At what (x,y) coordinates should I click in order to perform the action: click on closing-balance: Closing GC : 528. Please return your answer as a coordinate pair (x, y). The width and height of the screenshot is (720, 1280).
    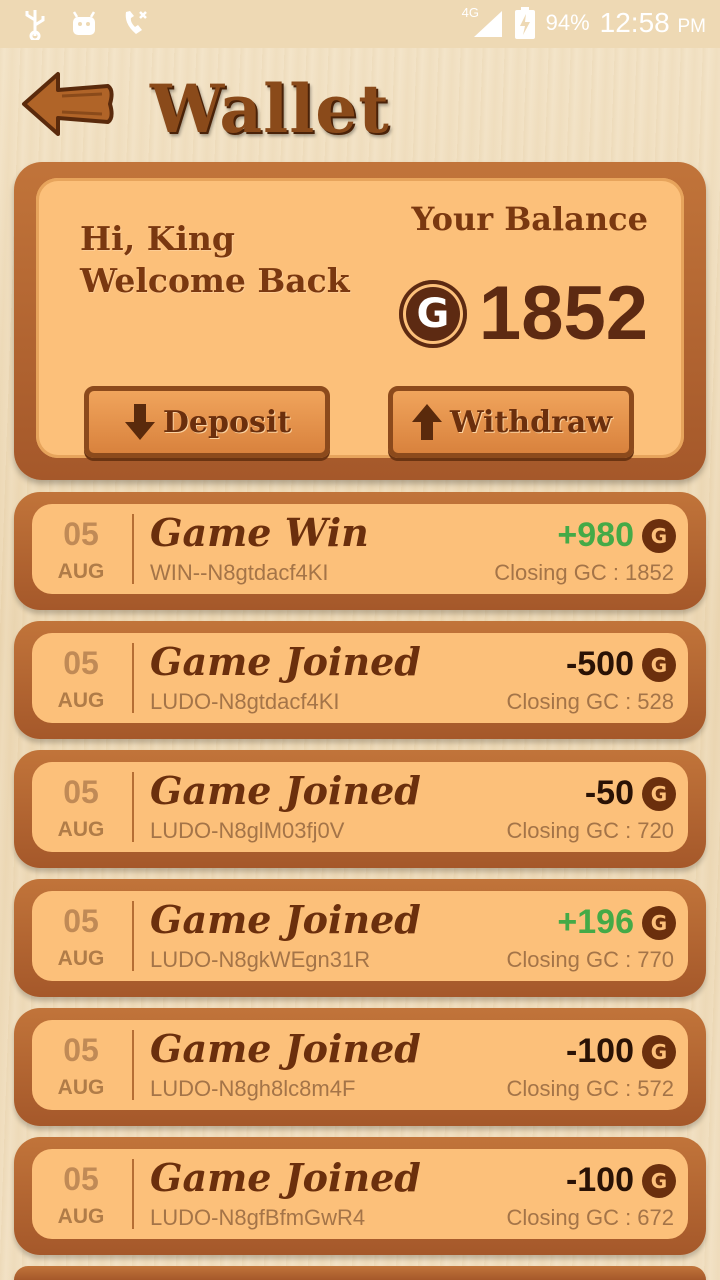
    Looking at the image, I should click on (590, 701).